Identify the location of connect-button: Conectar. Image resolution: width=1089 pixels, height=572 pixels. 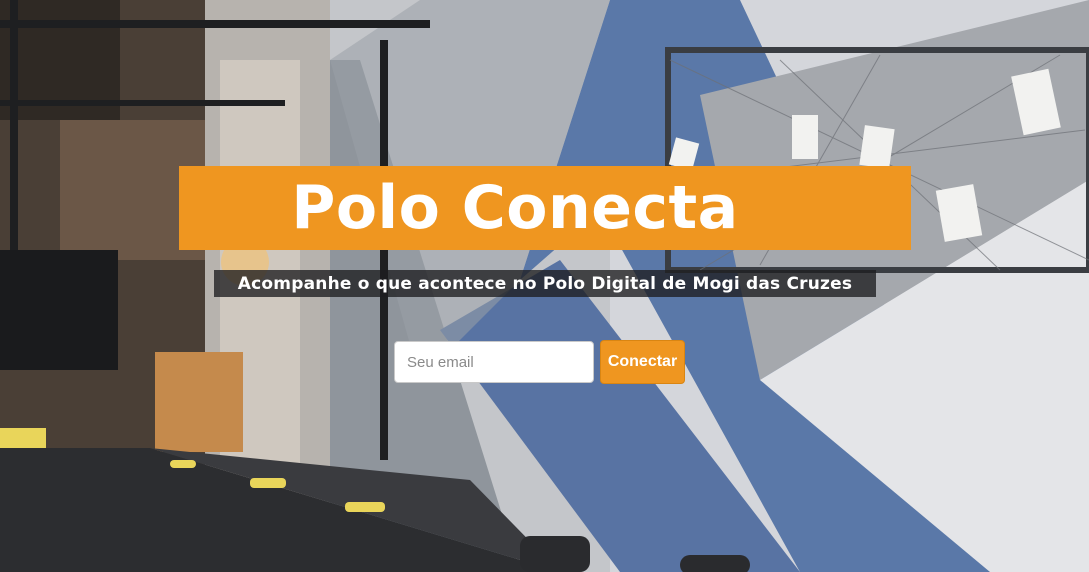
(642, 362).